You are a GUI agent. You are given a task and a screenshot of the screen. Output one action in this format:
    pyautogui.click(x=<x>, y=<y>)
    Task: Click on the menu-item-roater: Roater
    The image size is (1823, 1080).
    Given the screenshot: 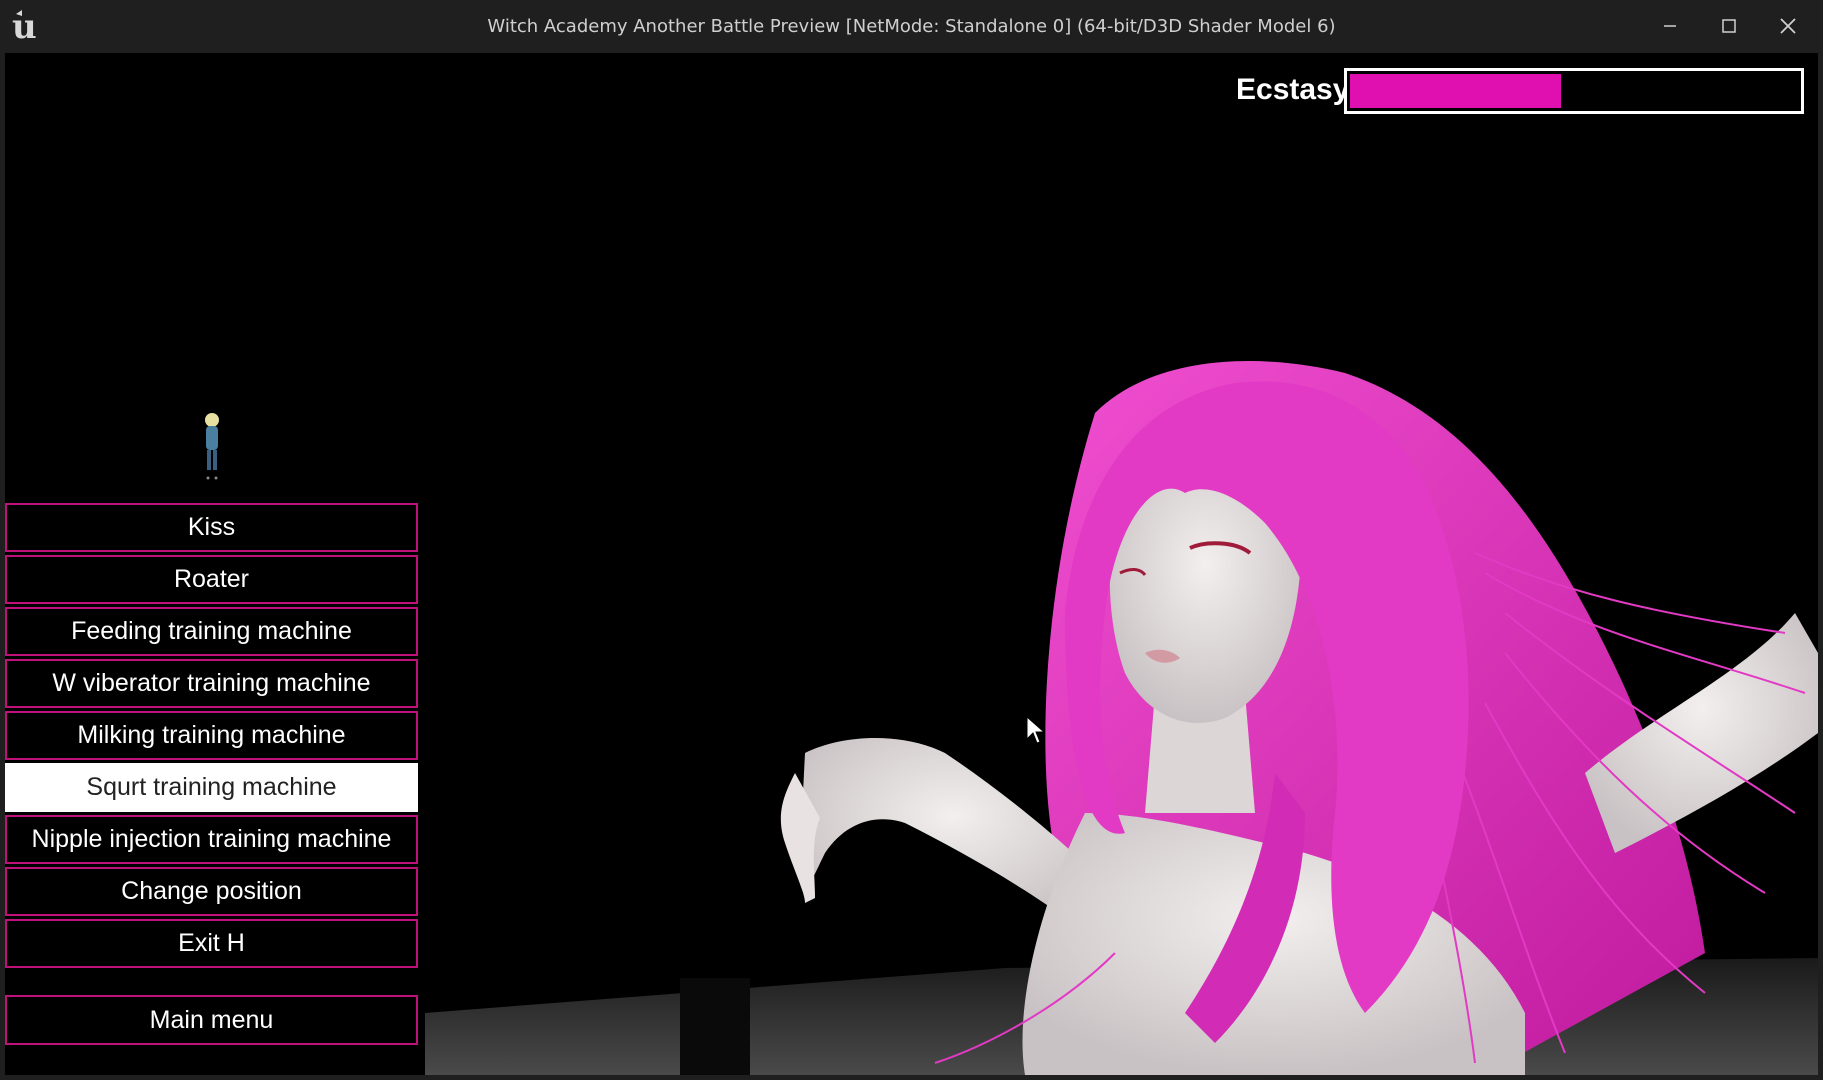 What is the action you would take?
    pyautogui.click(x=211, y=579)
    